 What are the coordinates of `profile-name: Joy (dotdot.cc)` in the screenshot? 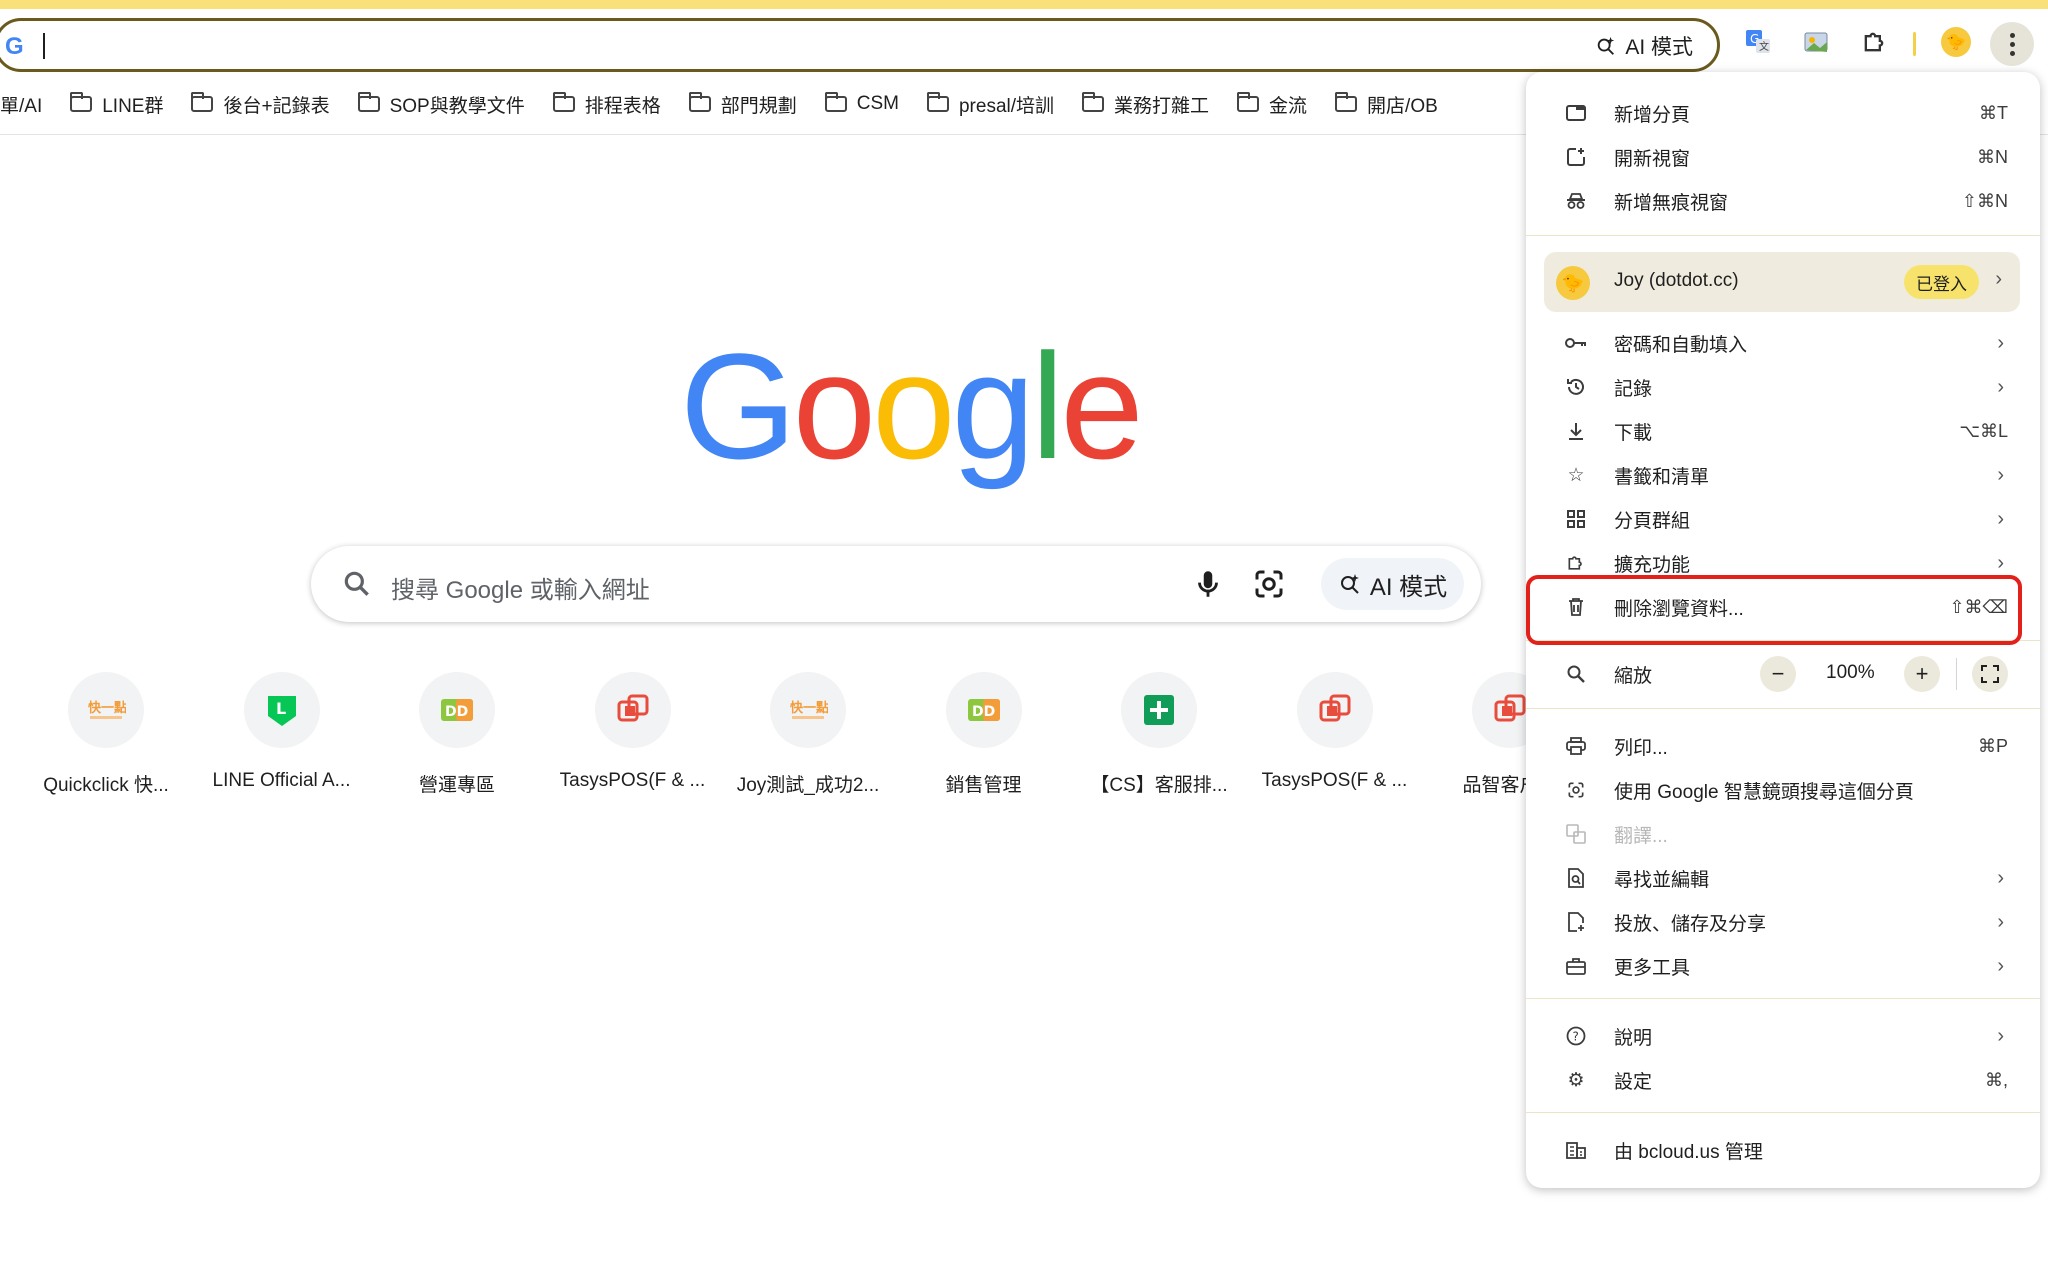 It's located at (1676, 280).